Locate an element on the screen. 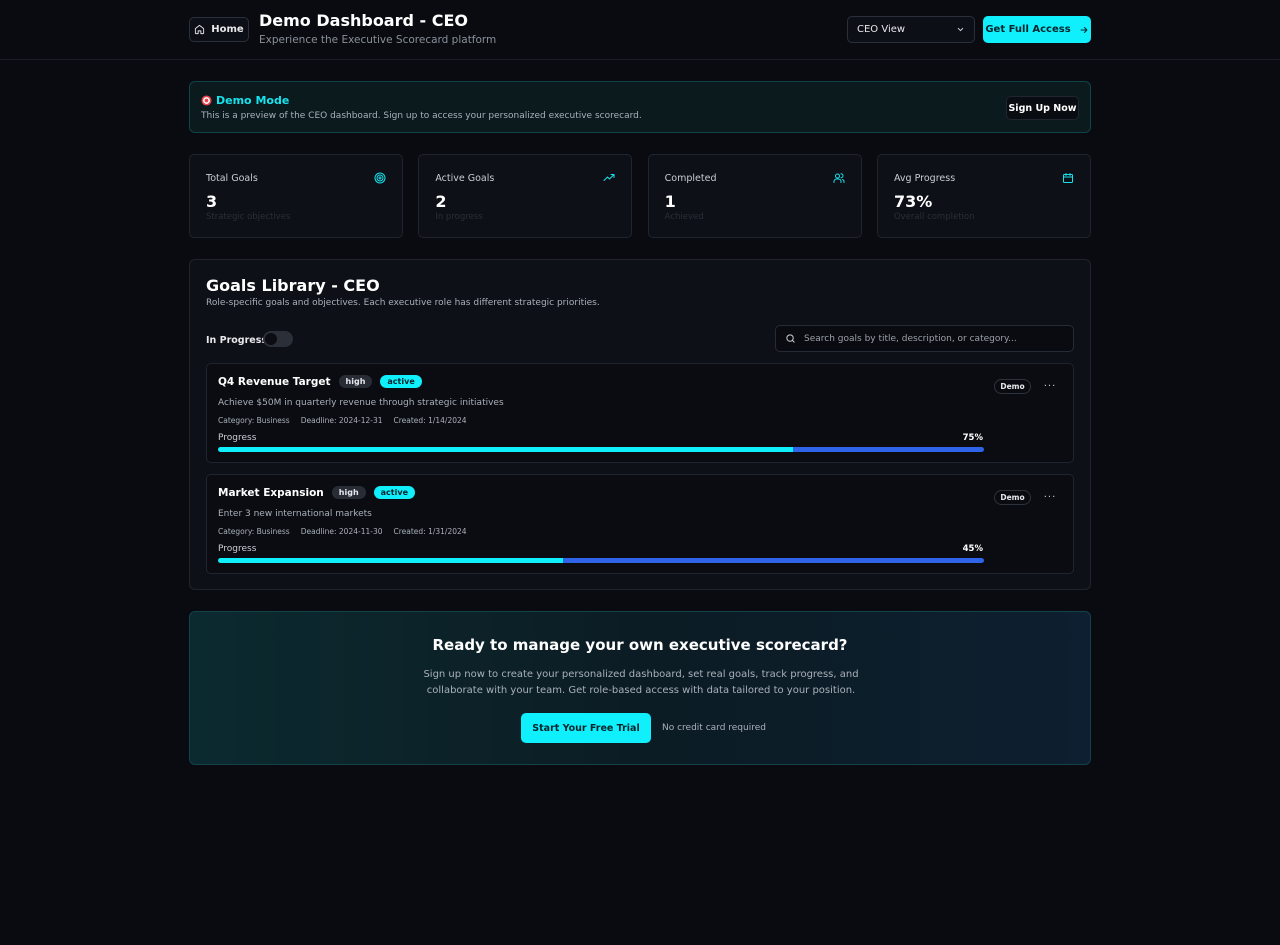 The image size is (1280, 945). no-credit-card-note: No credit card required is located at coordinates (714, 728).